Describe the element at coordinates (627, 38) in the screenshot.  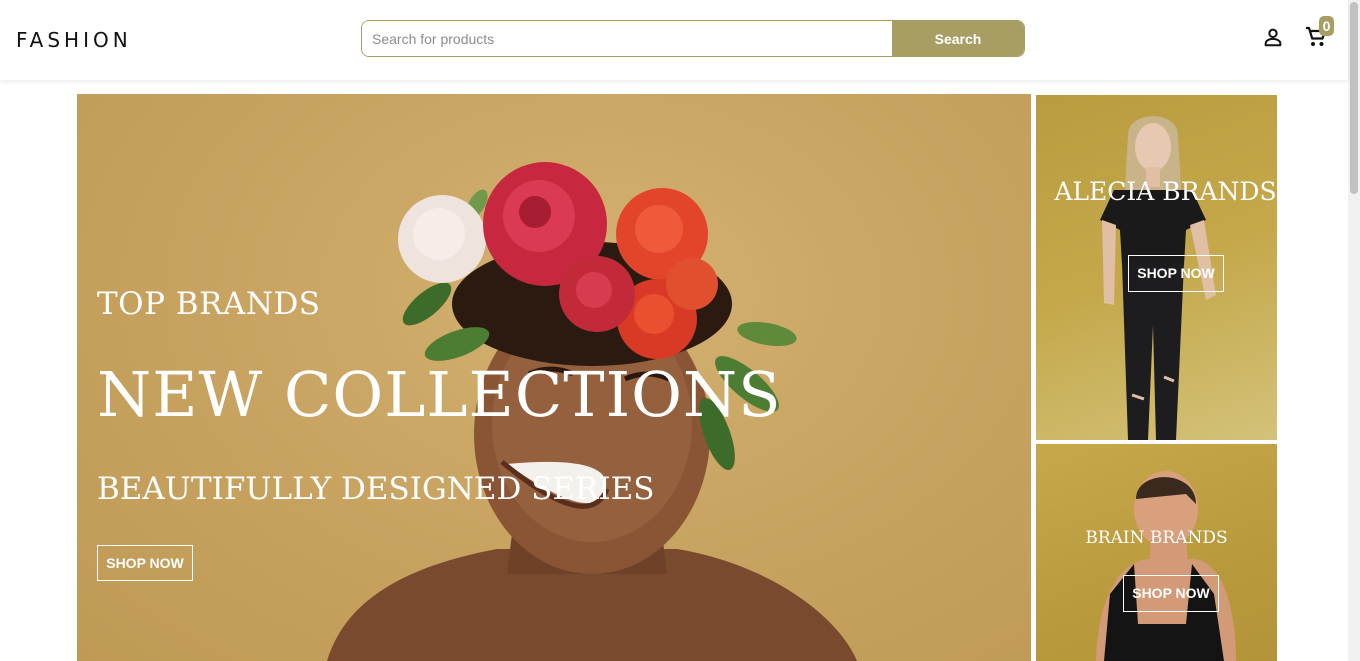
I see `search-input` at that location.